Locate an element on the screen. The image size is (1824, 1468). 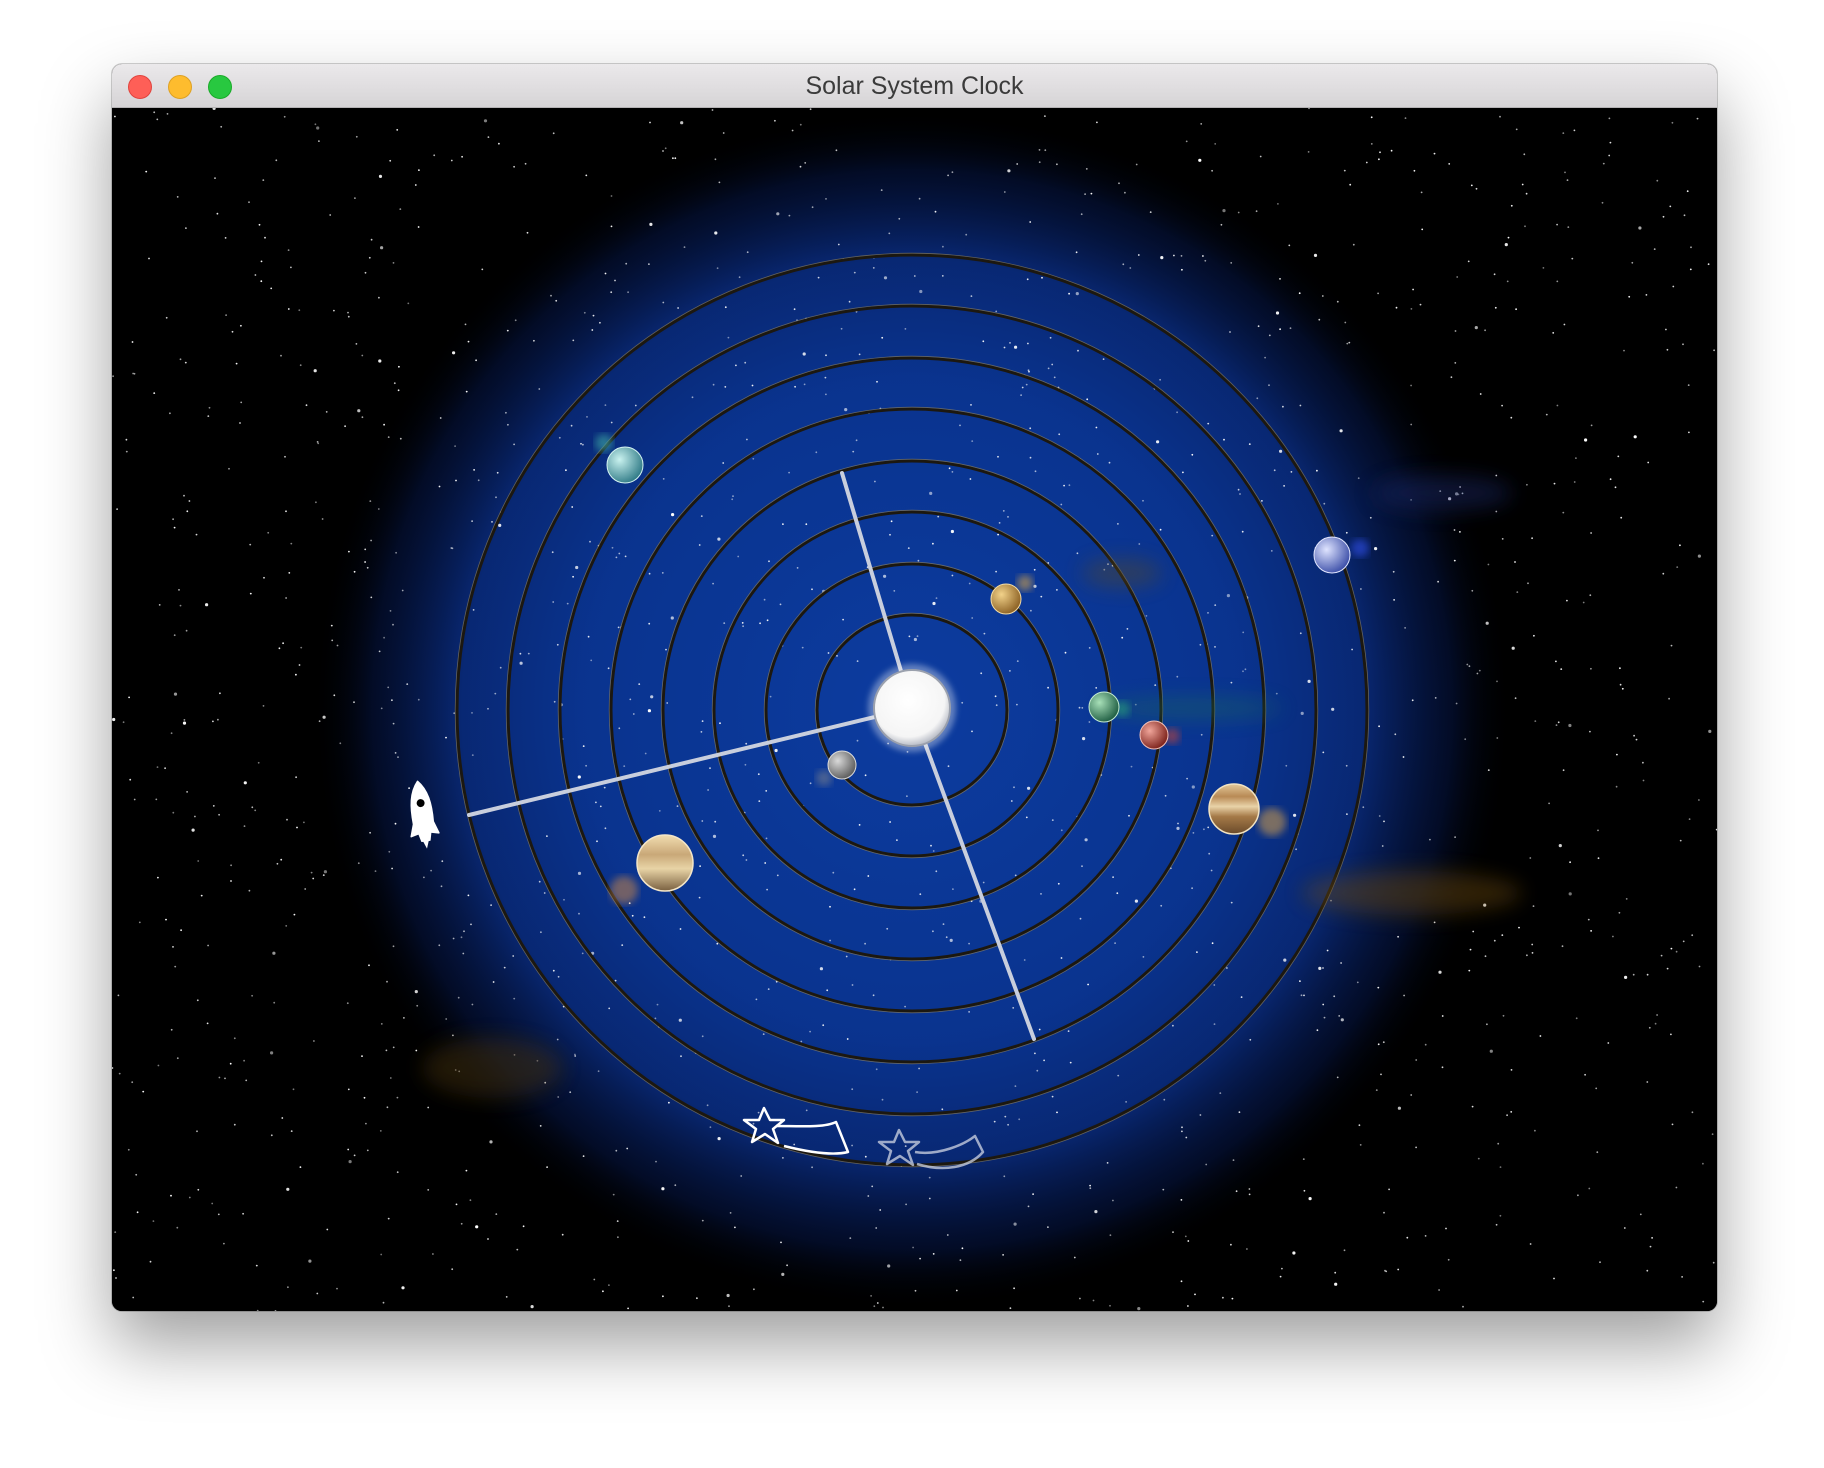
venus is located at coordinates (1006, 599).